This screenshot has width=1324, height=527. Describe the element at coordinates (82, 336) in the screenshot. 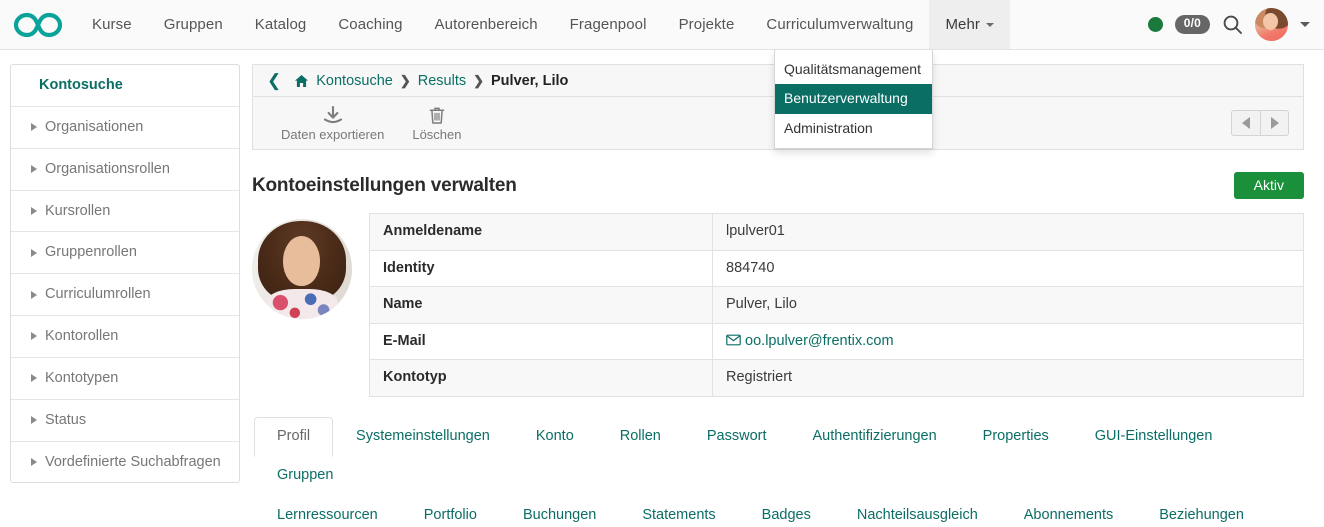

I see `sidebar-item-label: Kontorollen` at that location.